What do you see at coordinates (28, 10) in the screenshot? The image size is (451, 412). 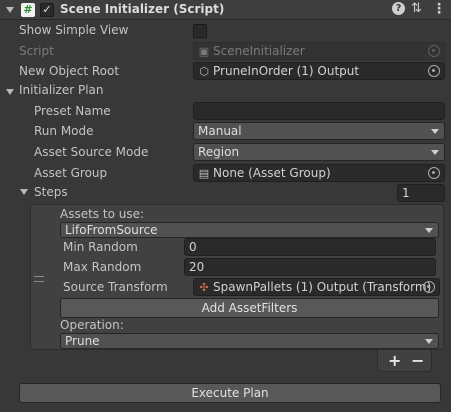 I see `script-icon: #` at bounding box center [28, 10].